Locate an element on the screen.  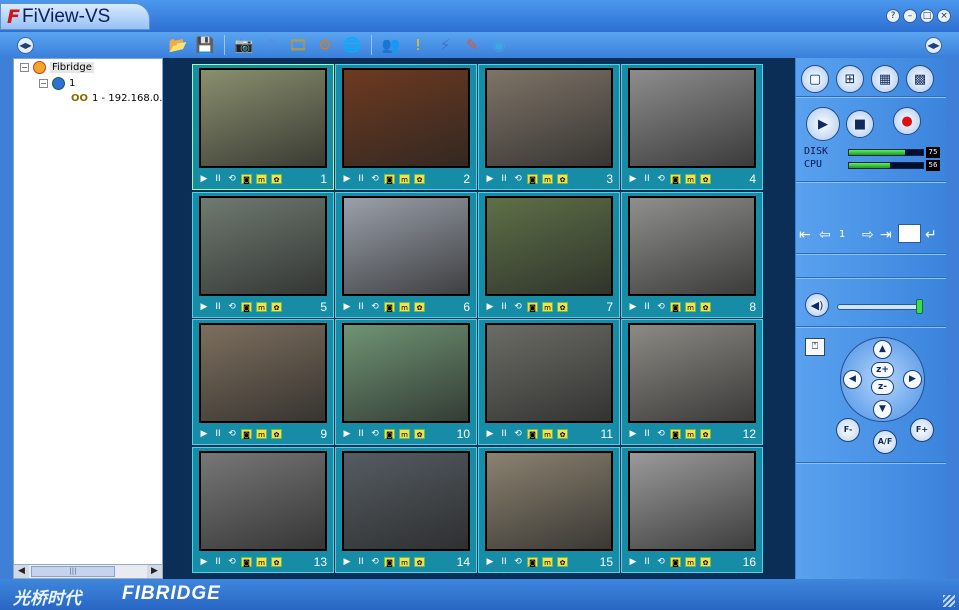
users-button: 👥 is located at coordinates (391, 45).